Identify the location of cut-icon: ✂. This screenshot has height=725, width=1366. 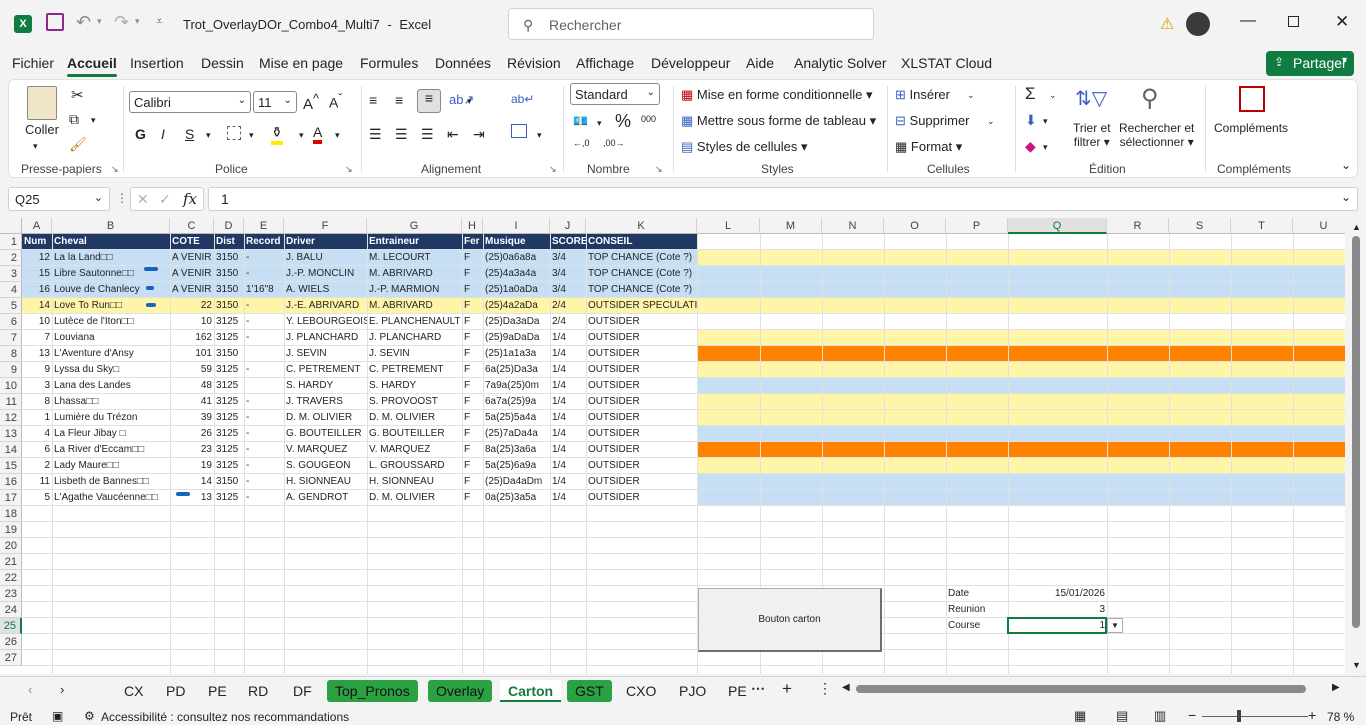
(77, 95).